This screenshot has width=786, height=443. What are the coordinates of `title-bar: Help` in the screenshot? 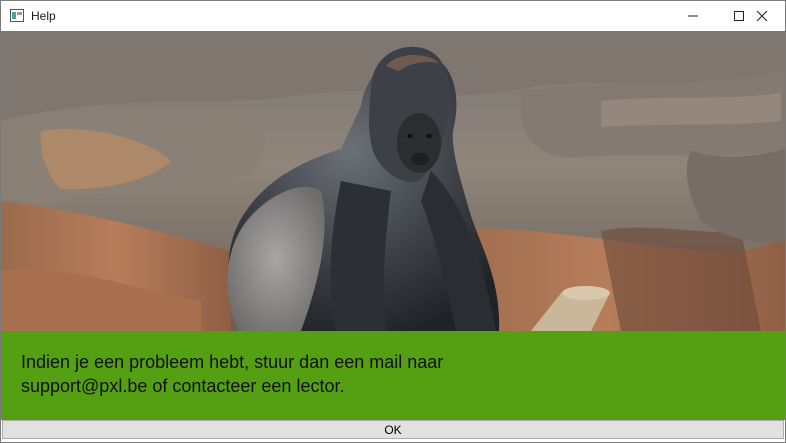 It's located at (393, 16).